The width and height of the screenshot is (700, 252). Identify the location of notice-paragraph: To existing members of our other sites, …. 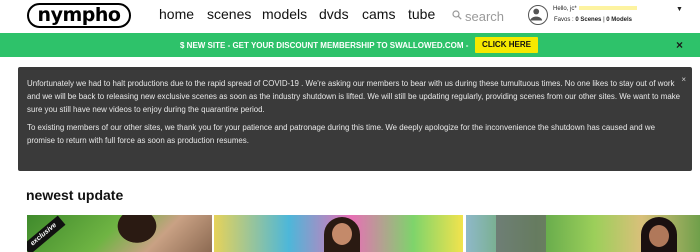
(341, 134).